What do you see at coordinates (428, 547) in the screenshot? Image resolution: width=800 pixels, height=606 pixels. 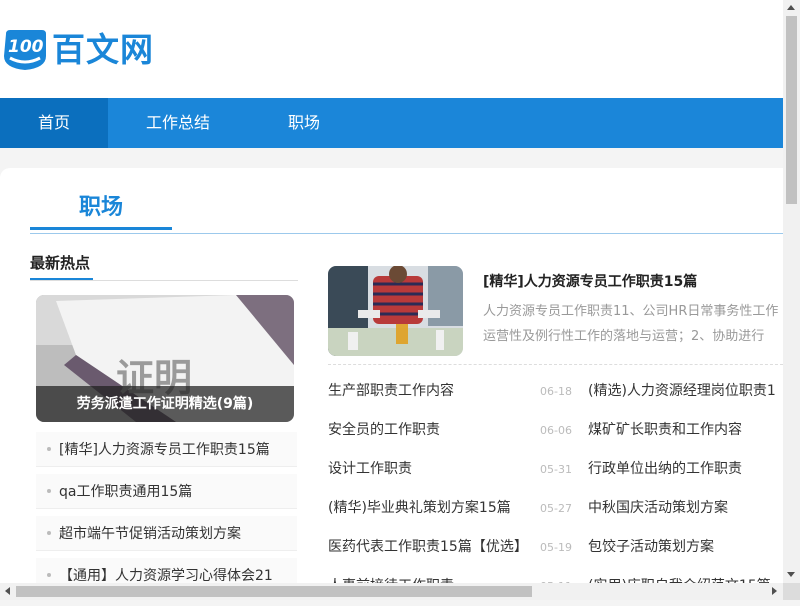 I see `article-link: 医药代表工作职责15篇【优选】` at bounding box center [428, 547].